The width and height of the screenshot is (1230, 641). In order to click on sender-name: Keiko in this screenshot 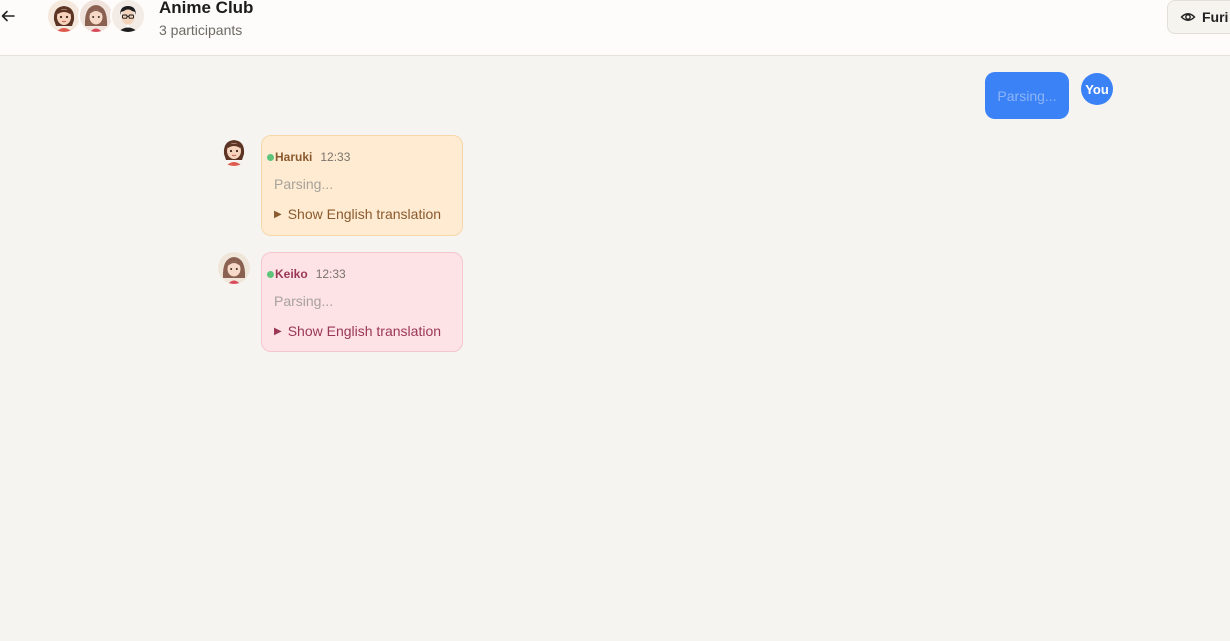, I will do `click(291, 274)`.